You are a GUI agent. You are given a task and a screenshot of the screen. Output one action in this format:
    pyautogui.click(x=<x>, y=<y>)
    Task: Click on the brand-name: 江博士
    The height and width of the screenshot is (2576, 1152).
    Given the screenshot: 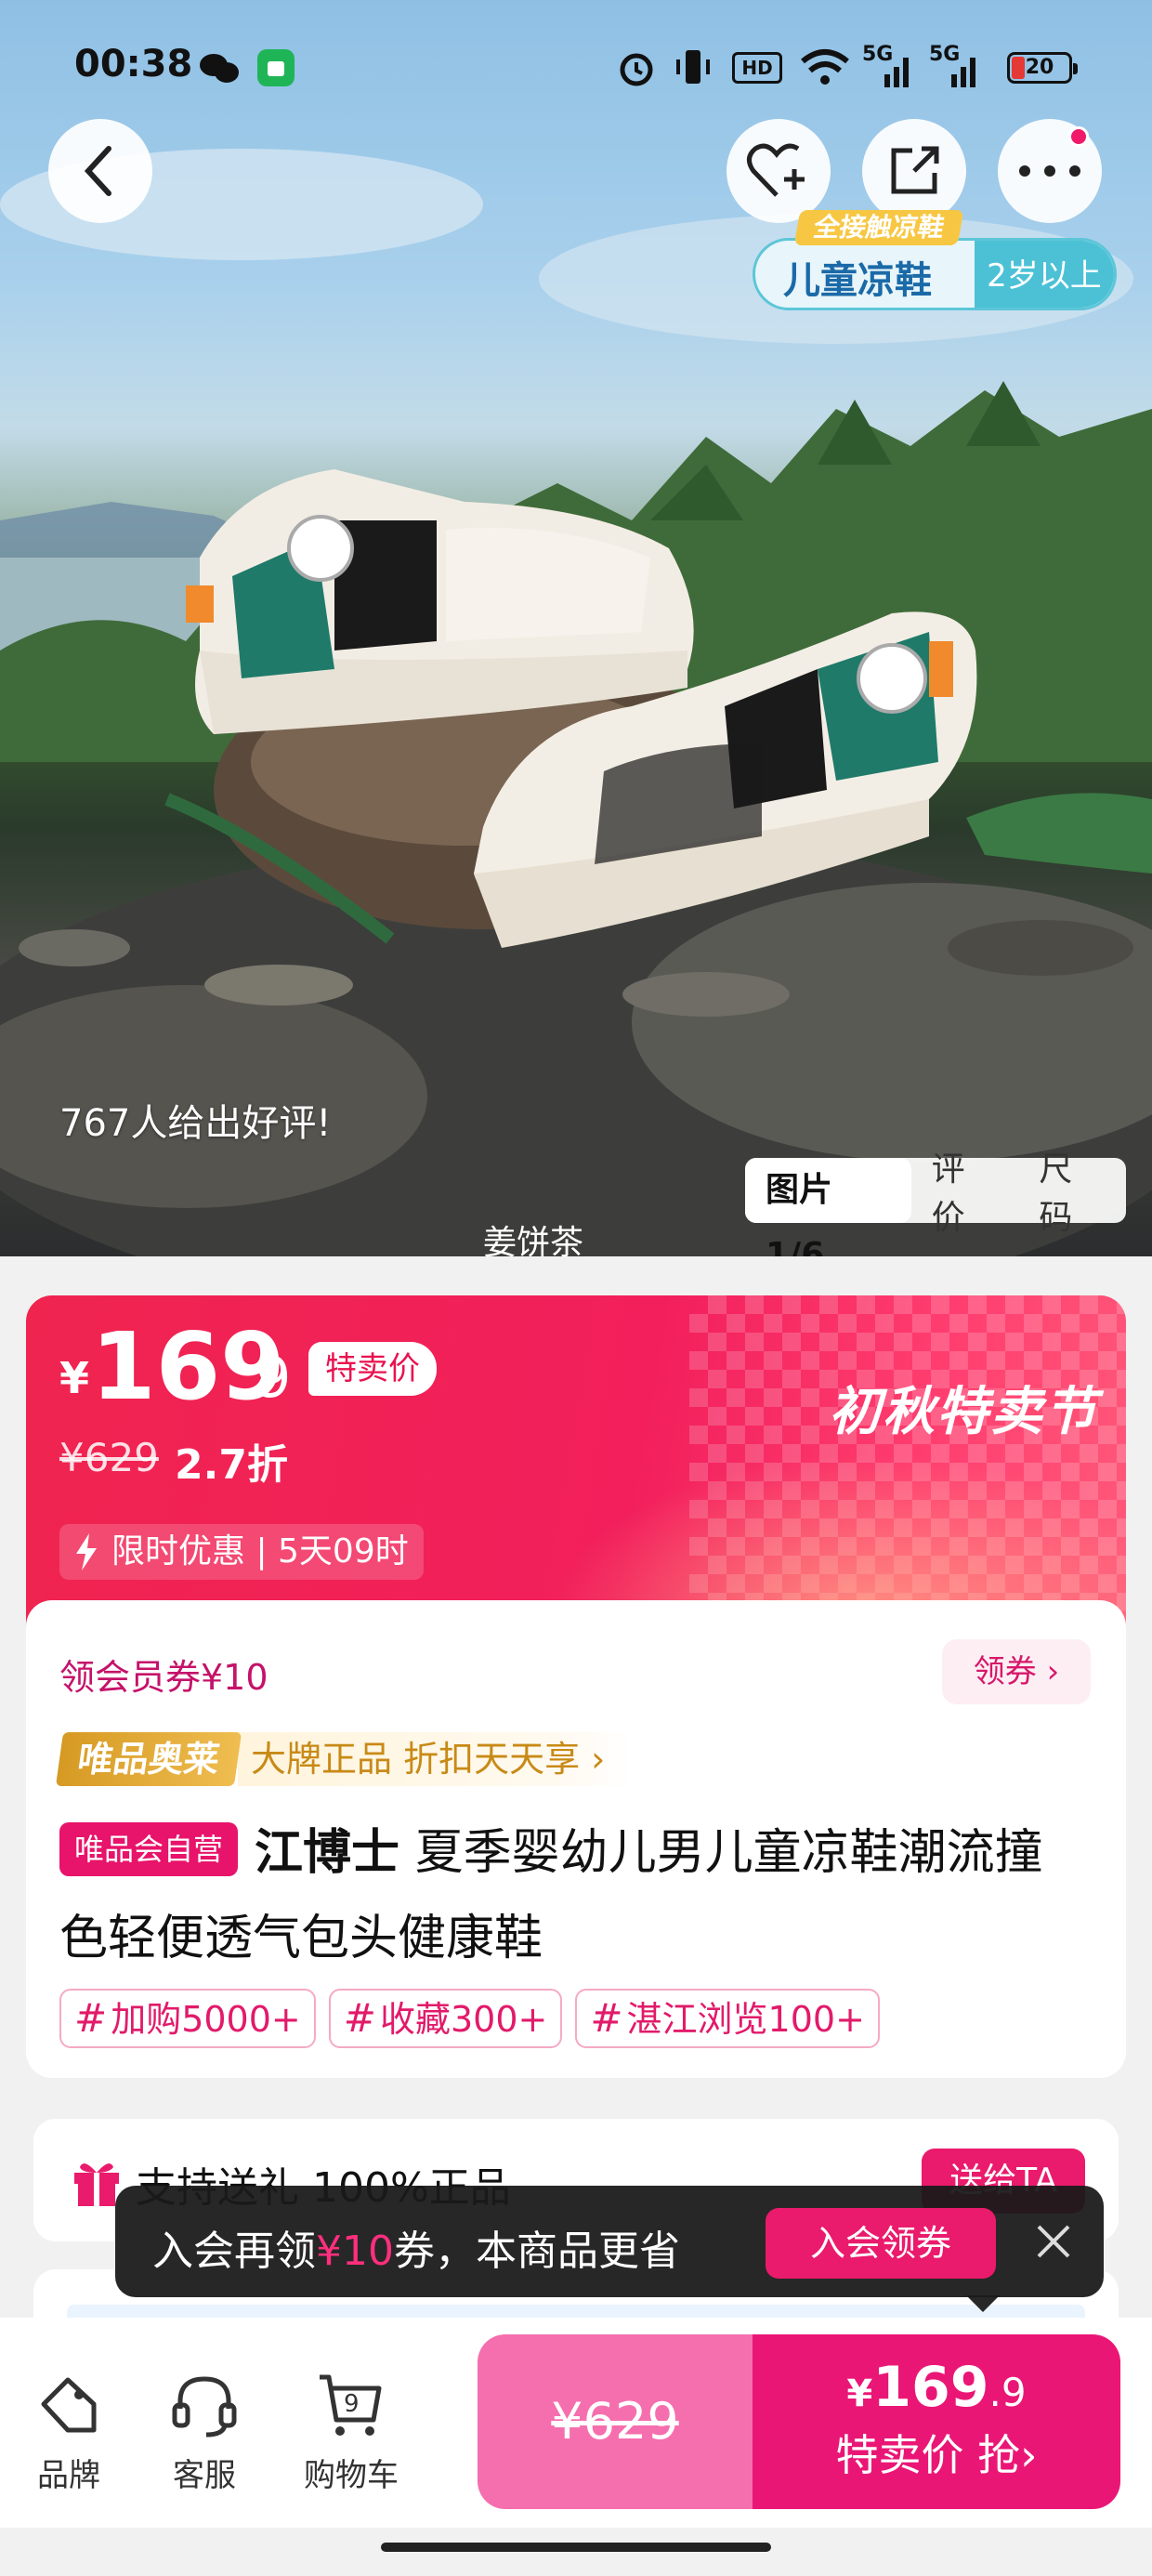 What is the action you would take?
    pyautogui.click(x=327, y=1853)
    